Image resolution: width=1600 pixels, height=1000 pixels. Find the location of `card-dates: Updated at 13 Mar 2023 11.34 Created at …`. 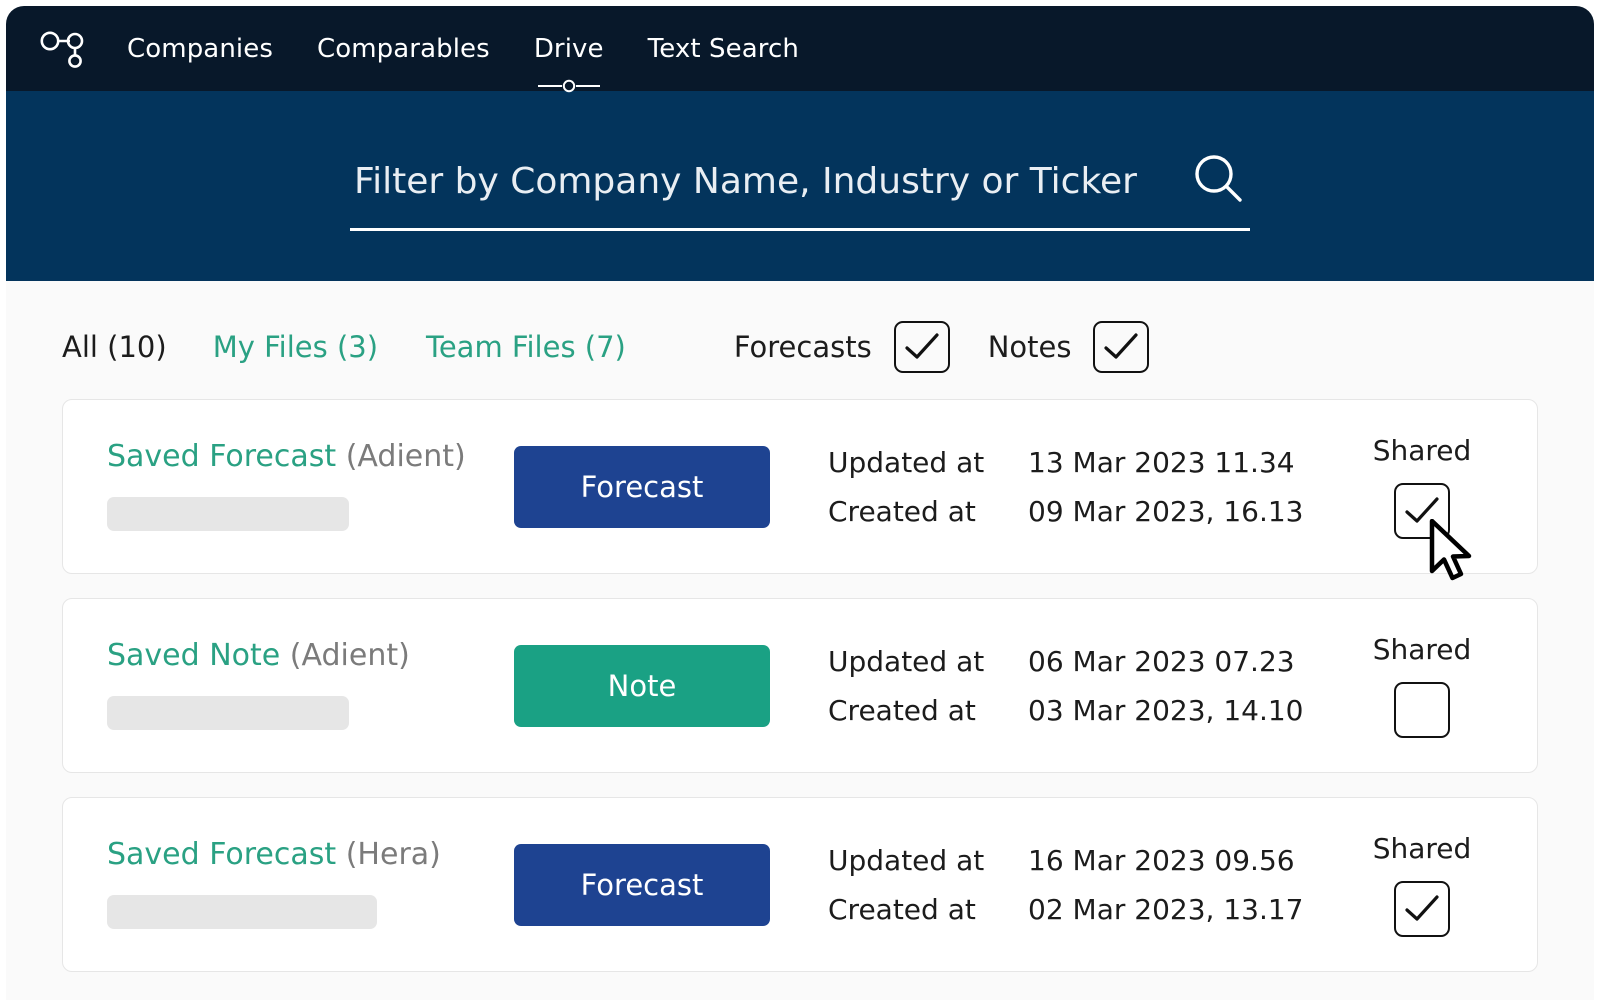

card-dates: Updated at 13 Mar 2023 11.34 Created at … is located at coordinates (1087, 487).